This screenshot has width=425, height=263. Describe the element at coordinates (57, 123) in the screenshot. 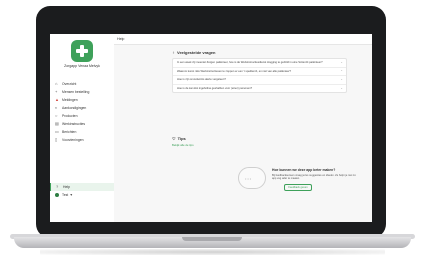

I see `book-icon: ▤` at that location.